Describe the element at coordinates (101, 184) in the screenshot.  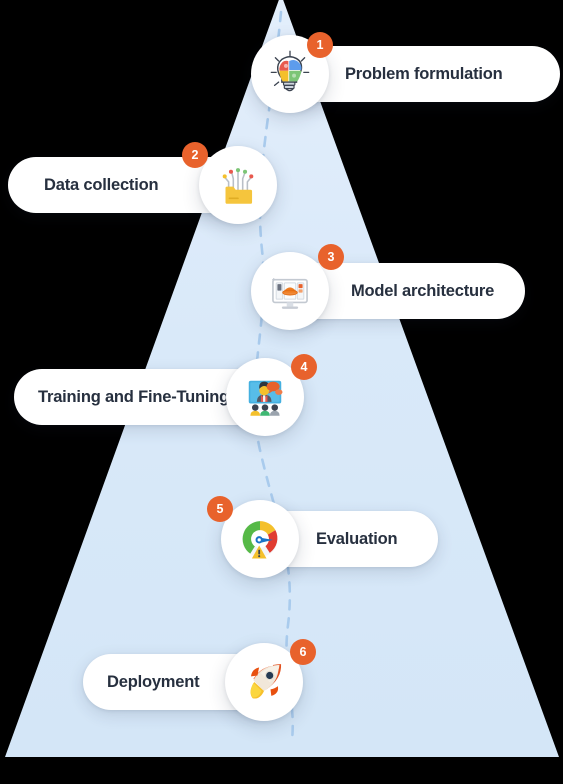
I see `step-label-2: Data collection` at that location.